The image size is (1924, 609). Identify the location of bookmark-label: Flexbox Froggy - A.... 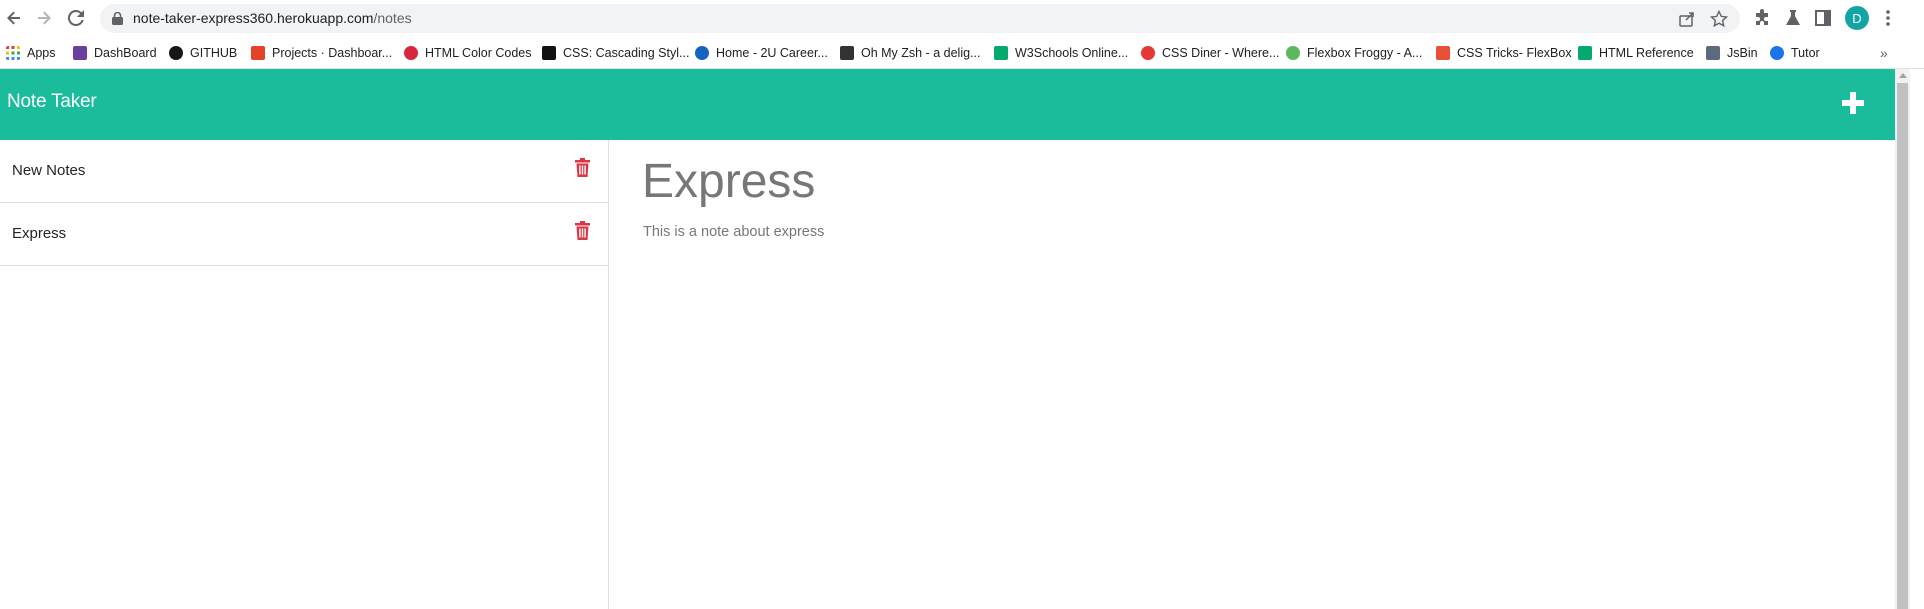
(1365, 53).